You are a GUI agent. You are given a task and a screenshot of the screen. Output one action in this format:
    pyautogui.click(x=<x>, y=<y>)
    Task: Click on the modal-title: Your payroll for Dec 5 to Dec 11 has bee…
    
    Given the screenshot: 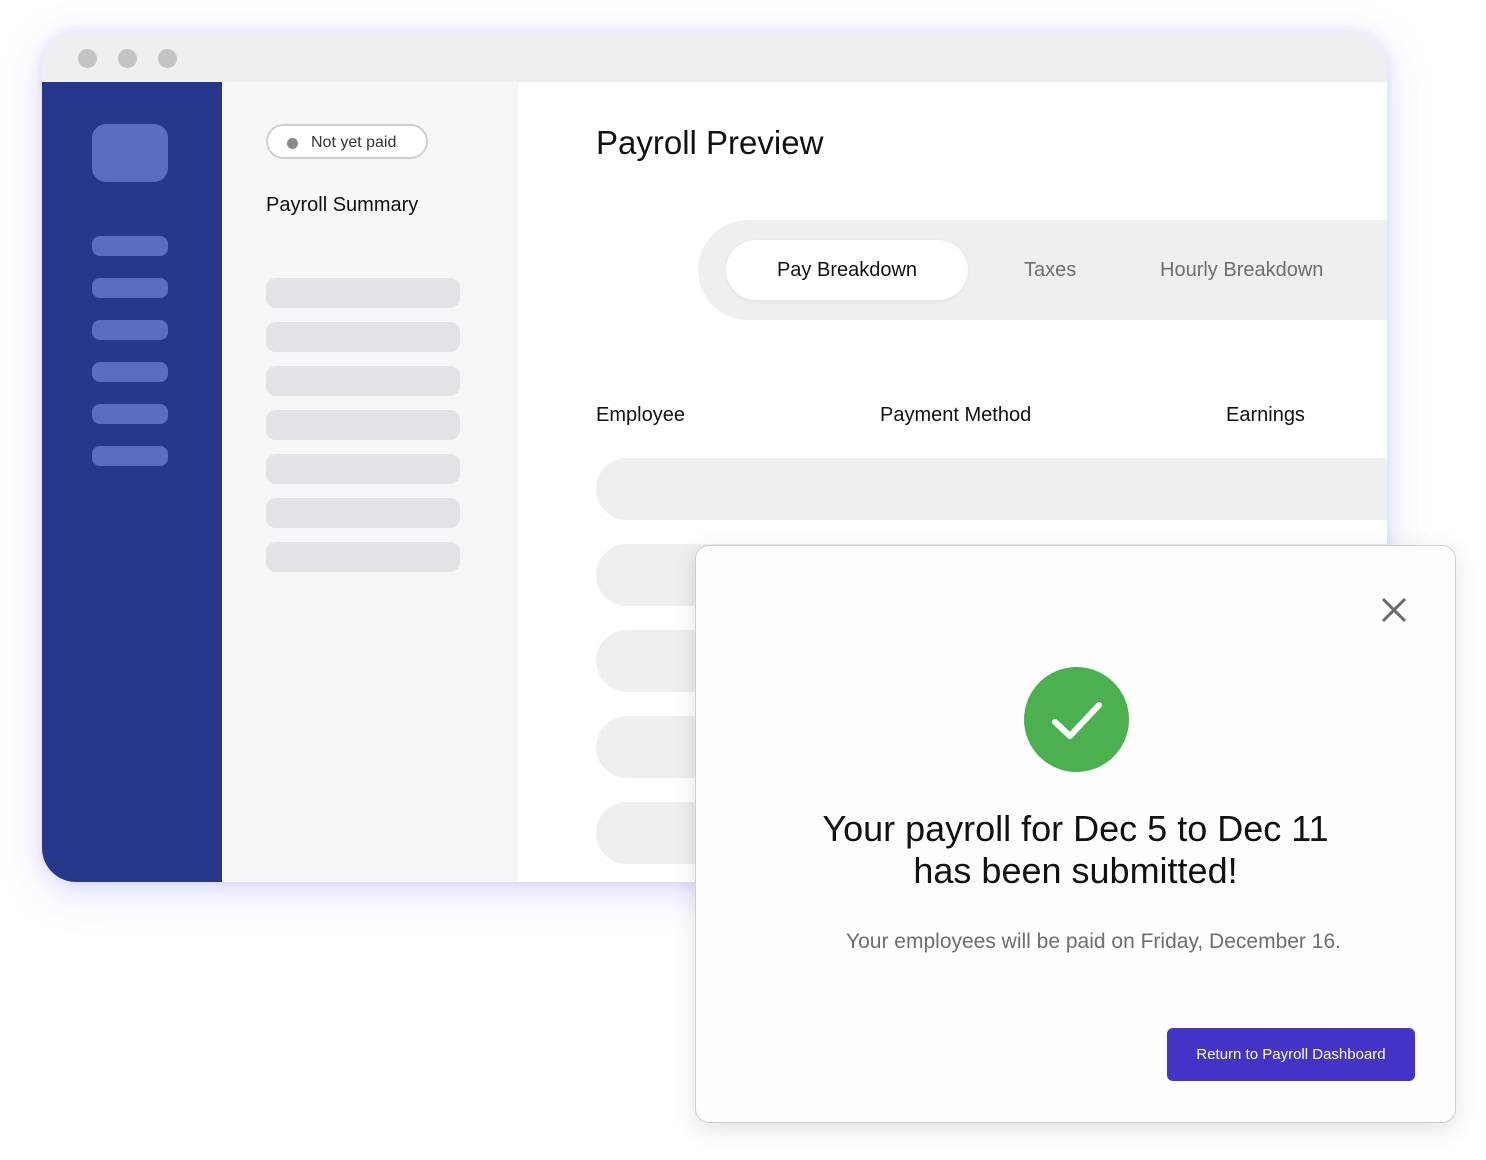 What is the action you would take?
    pyautogui.click(x=1075, y=850)
    